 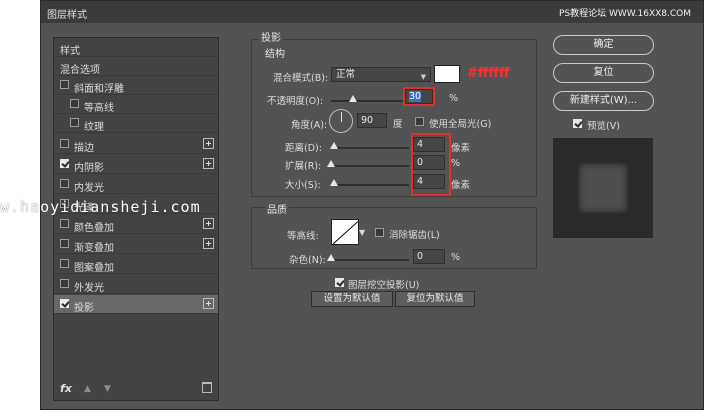 What do you see at coordinates (136, 144) in the screenshot?
I see `sidebar-item-5: 描边` at bounding box center [136, 144].